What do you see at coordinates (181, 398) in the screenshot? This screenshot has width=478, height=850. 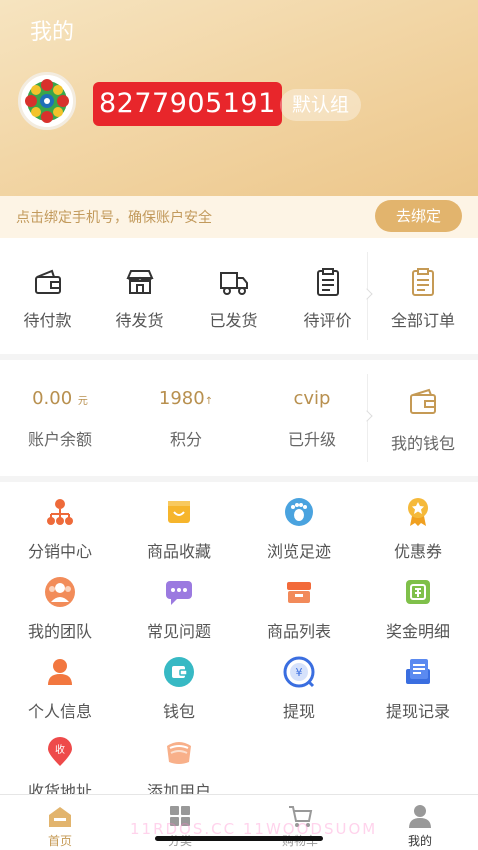 I see `points-amount: 1980` at bounding box center [181, 398].